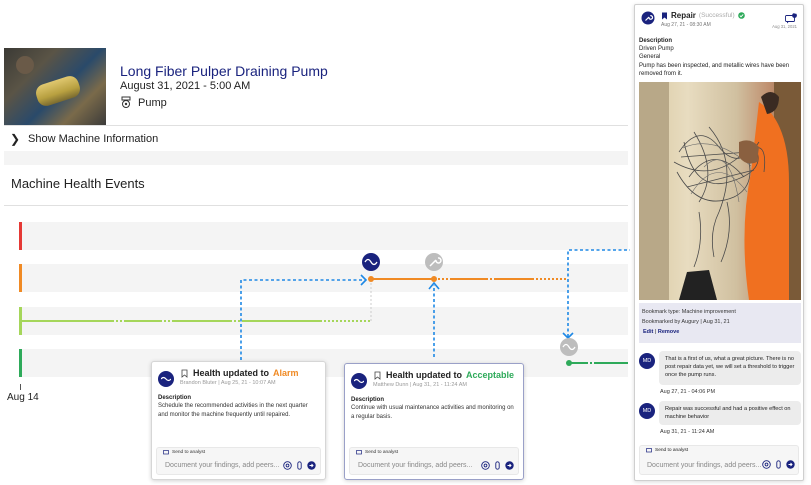 This screenshot has width=811, height=485. I want to click on edit-link: Edit, so click(648, 332).